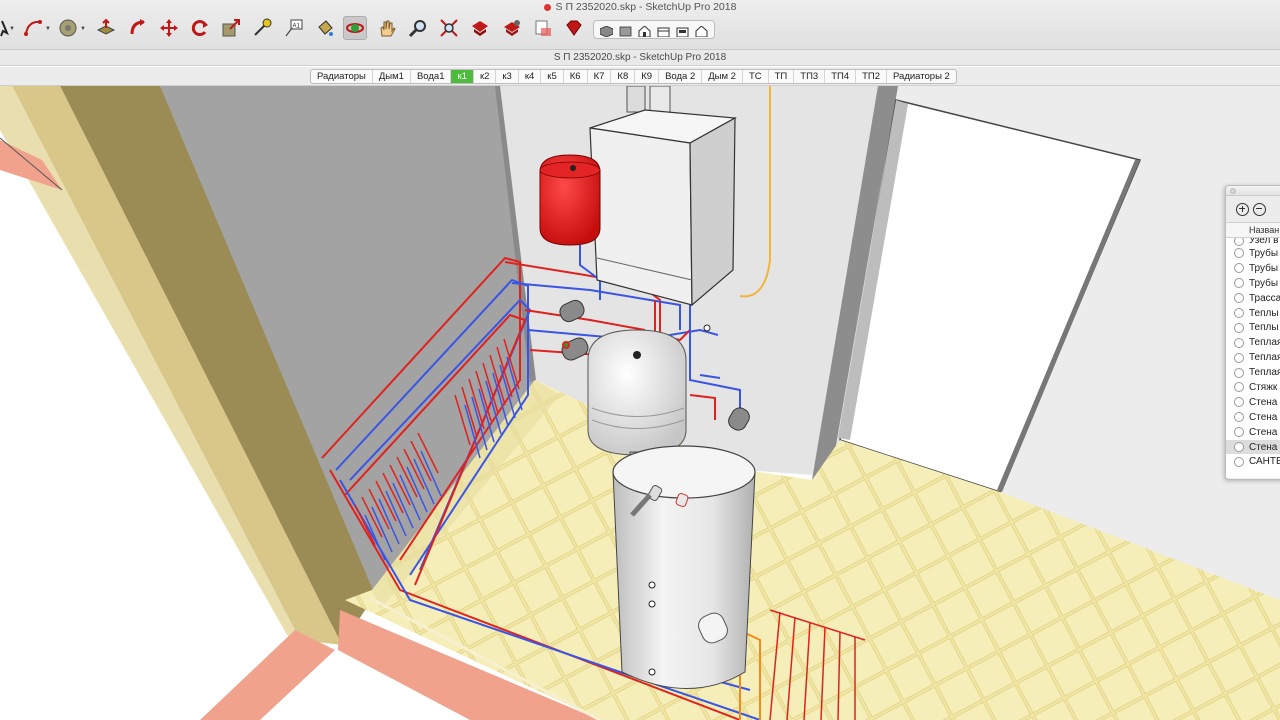 Image resolution: width=1280 pixels, height=720 pixels. I want to click on ruby-gem-button, so click(574, 28).